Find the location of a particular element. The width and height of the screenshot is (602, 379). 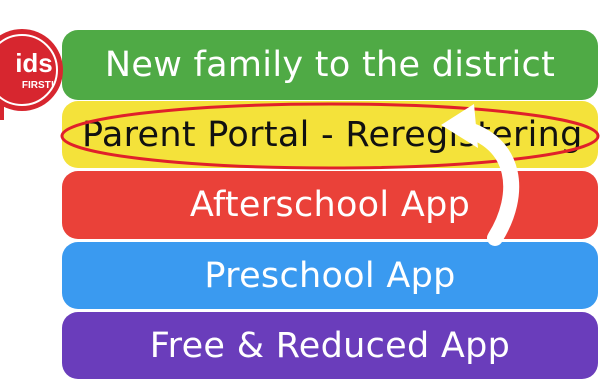

kids-first-logo: ids FIRST! is located at coordinates (31, 74).